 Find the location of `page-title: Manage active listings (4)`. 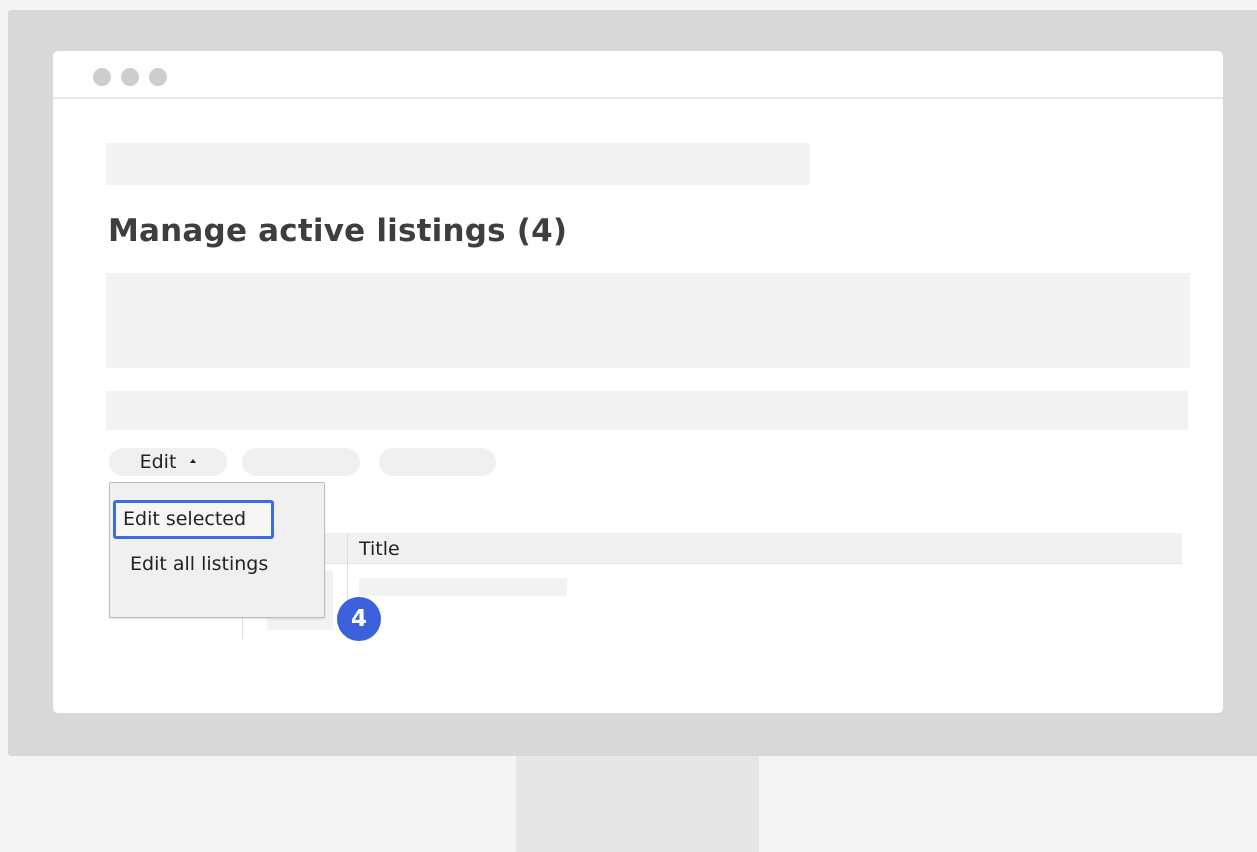

page-title: Manage active listings (4) is located at coordinates (338, 231).